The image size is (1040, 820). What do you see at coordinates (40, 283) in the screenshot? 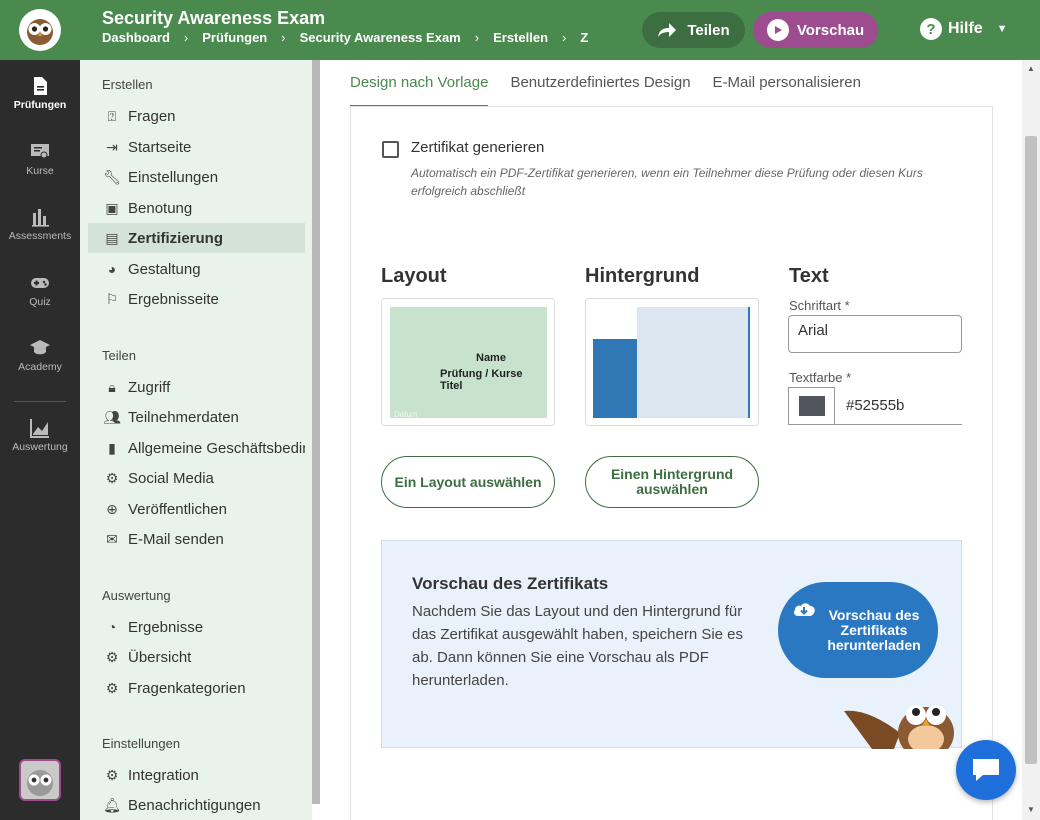
I see `gamepad-icon` at bounding box center [40, 283].